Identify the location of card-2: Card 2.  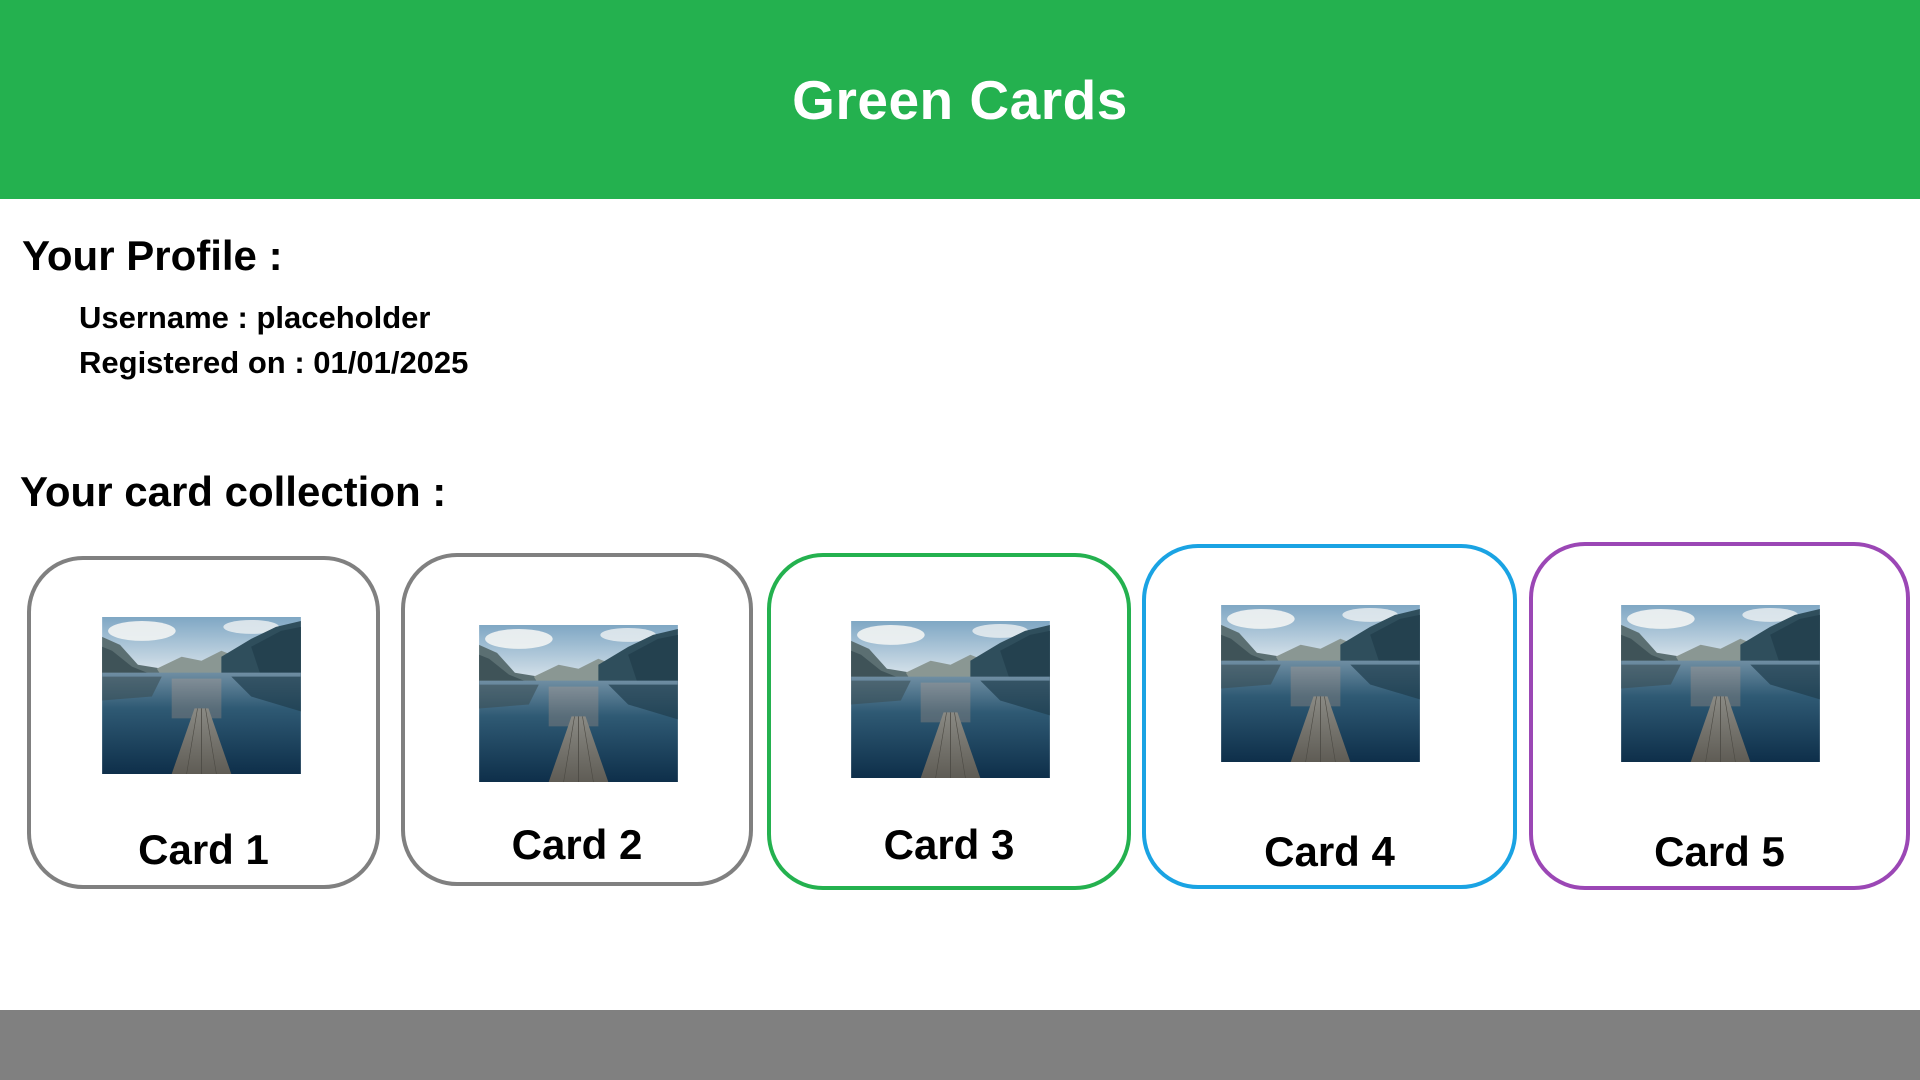
(577, 719).